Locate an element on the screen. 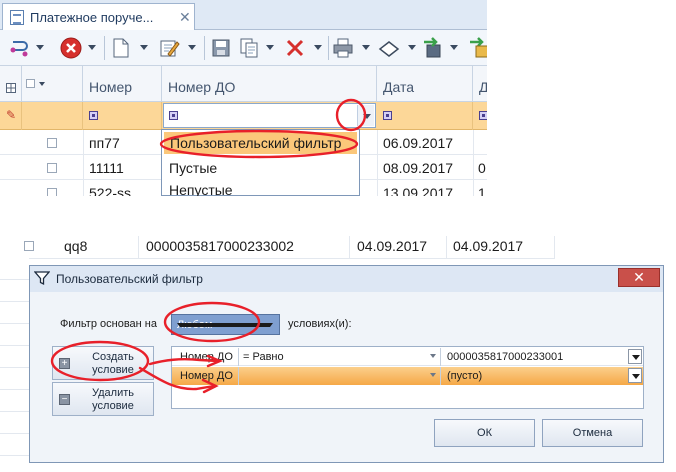  import-button is located at coordinates (477, 48).